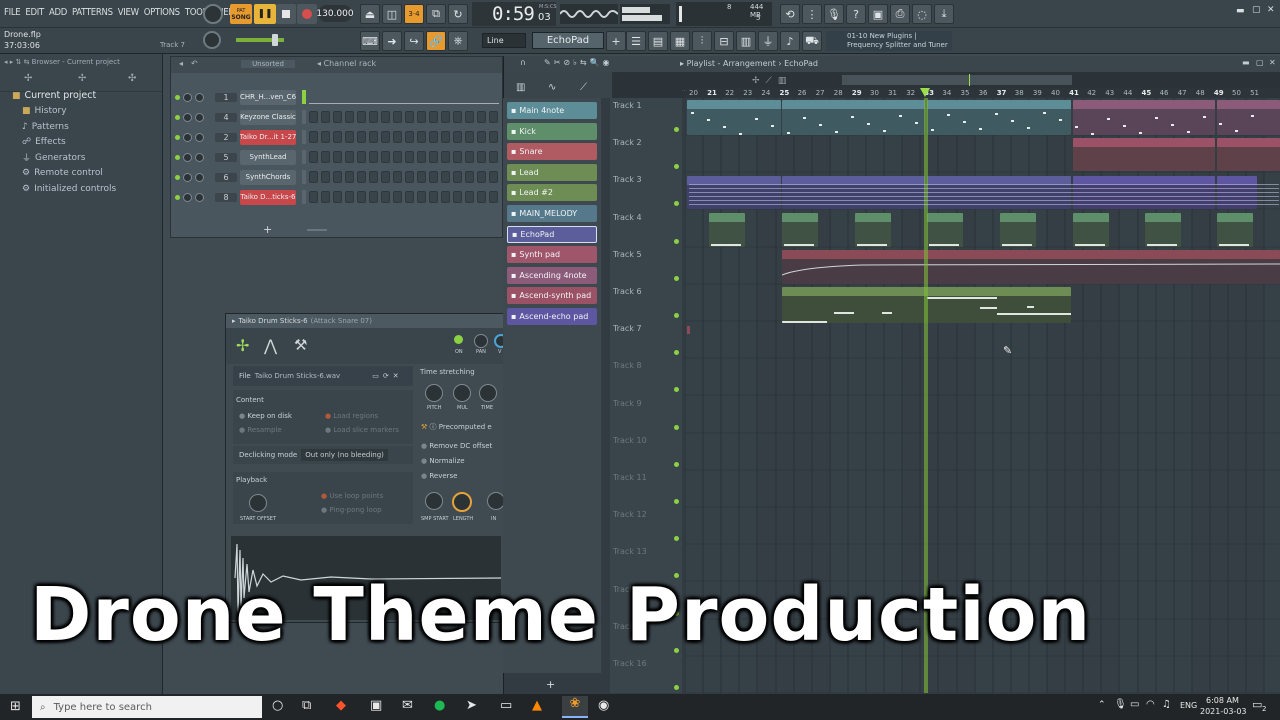 This screenshot has height=720, width=1280. Describe the element at coordinates (268, 97) in the screenshot. I see `channel-name-button: CHR_H...ven_C6` at that location.